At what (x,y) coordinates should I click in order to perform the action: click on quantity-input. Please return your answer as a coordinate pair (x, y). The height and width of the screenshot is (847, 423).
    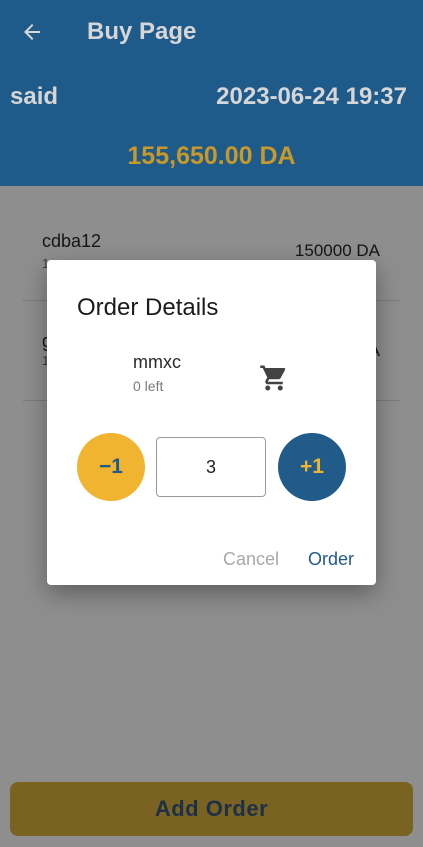
    Looking at the image, I should click on (211, 467).